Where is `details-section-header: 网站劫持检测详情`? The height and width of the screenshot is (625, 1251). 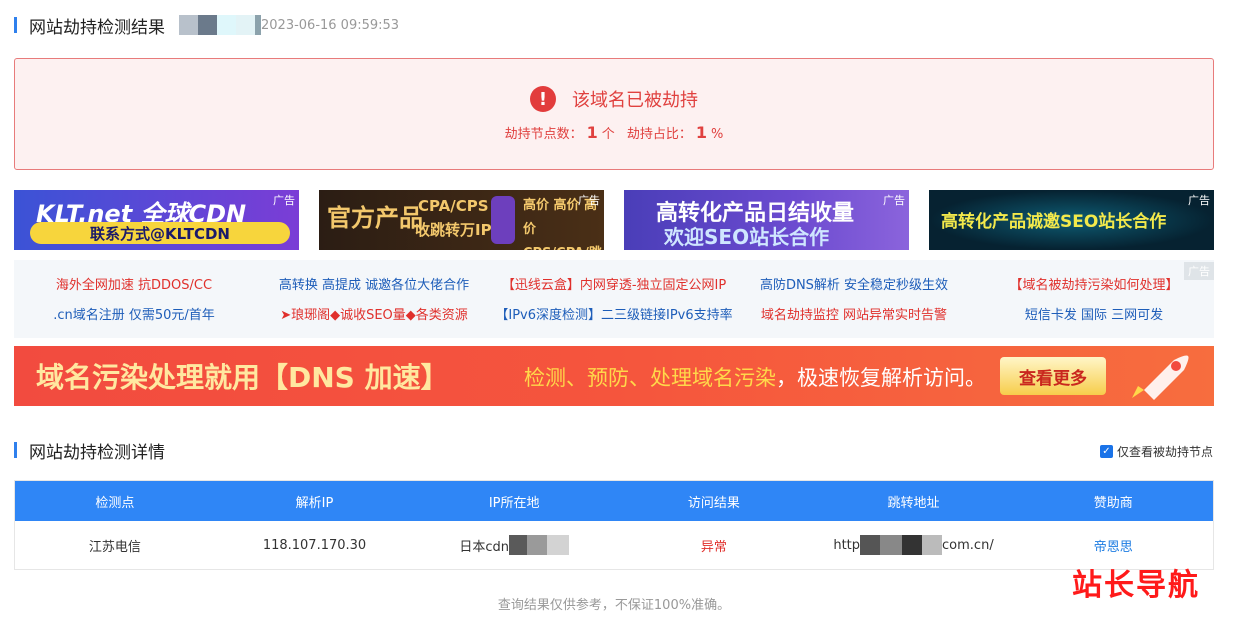
details-section-header: 网站劫持检测详情 is located at coordinates (89, 451).